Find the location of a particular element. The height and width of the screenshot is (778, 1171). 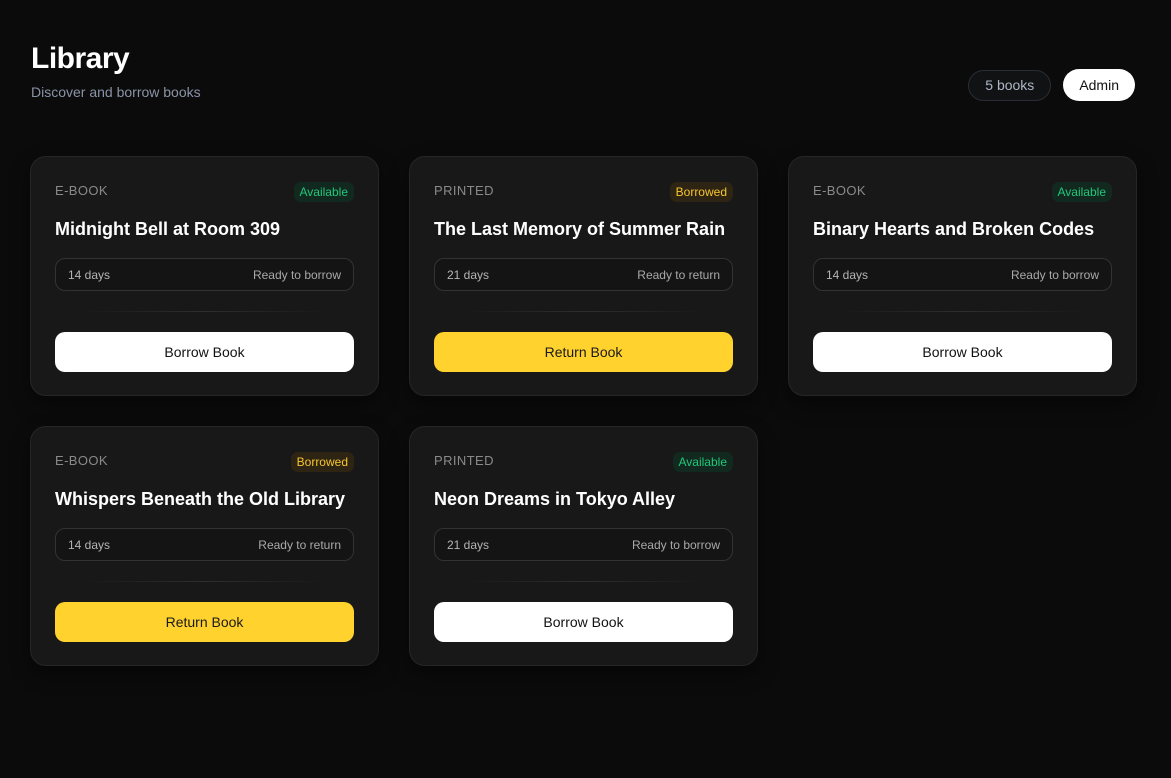

page-subtitle: Discover and borrow books is located at coordinates (116, 92).